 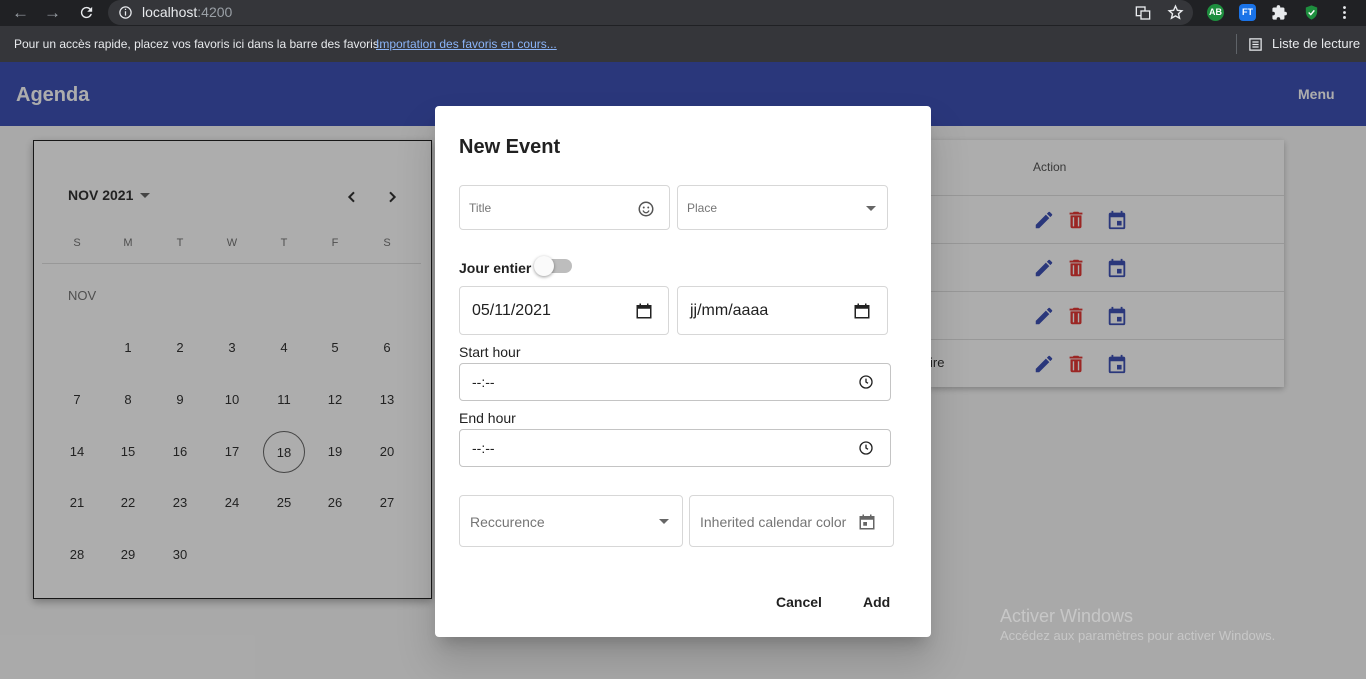 What do you see at coordinates (1279, 12) in the screenshot?
I see `puzzle-icon` at bounding box center [1279, 12].